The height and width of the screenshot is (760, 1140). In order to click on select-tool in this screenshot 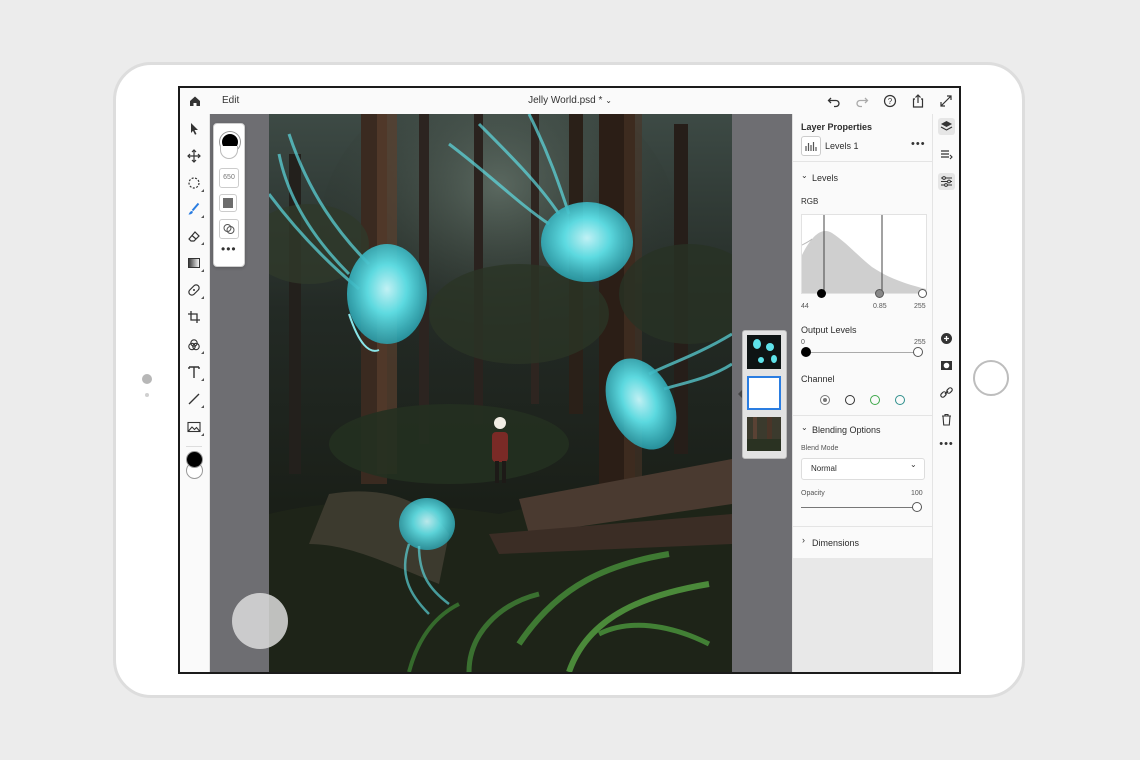, I will do `click(194, 129)`.